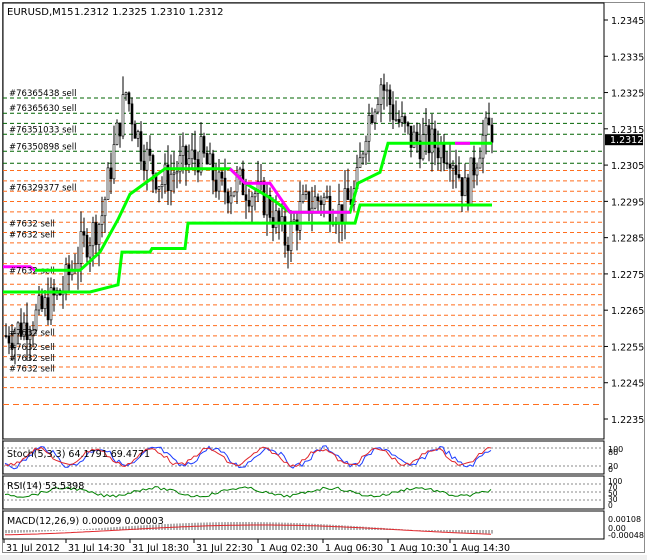 This screenshot has height=560, width=647. What do you see at coordinates (85, 521) in the screenshot?
I see `macd-label: MACD(12,26,9) 0.00009 0.00003` at bounding box center [85, 521].